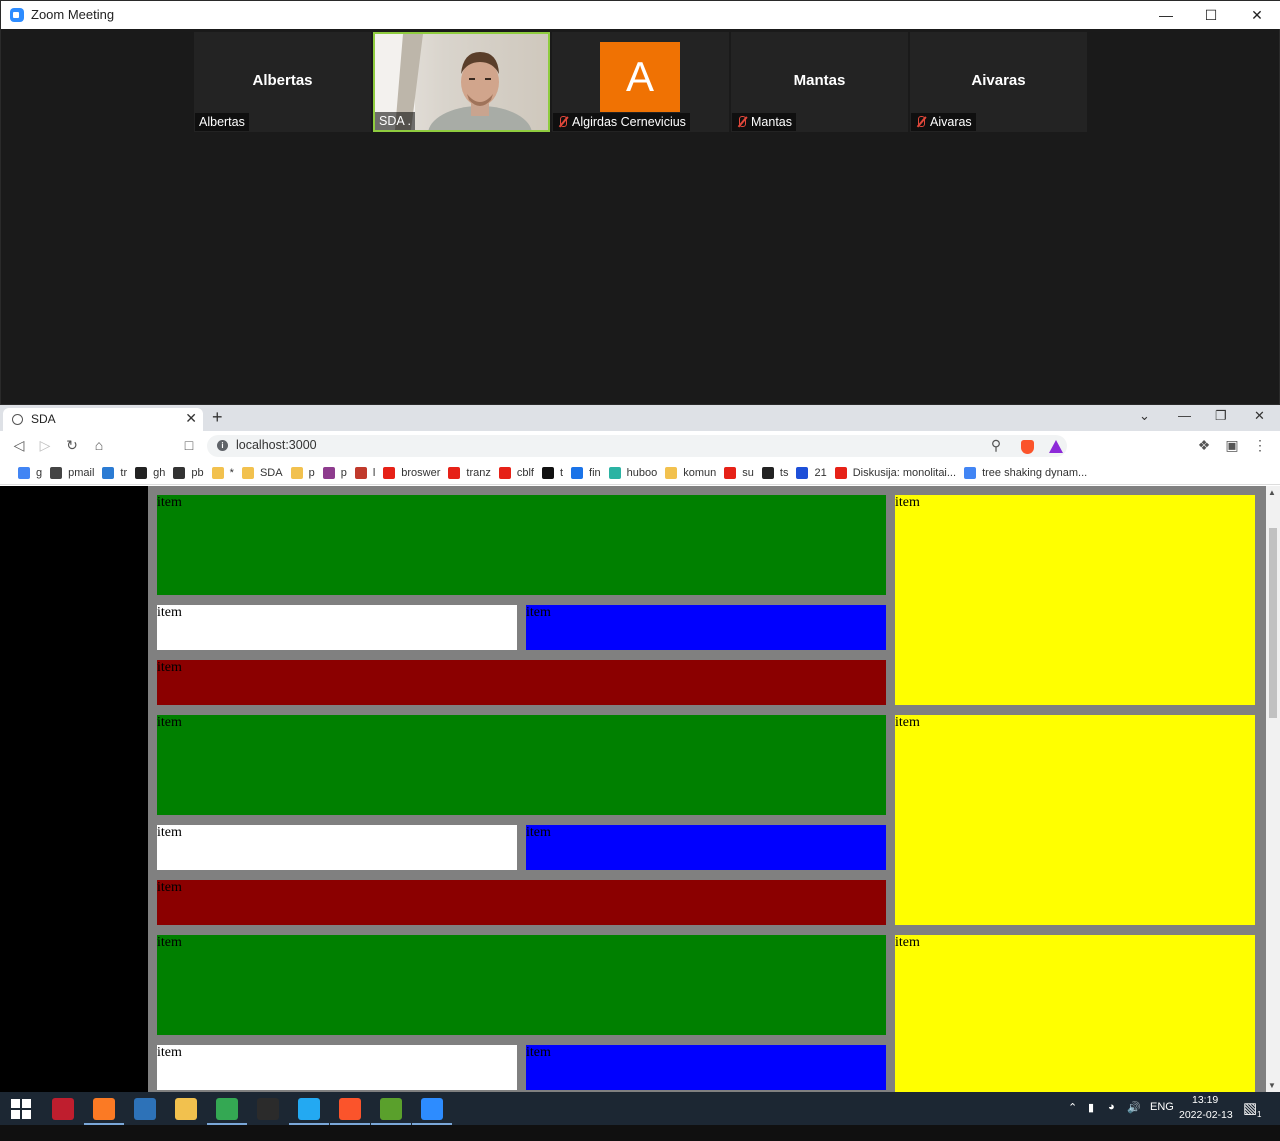 The width and height of the screenshot is (1280, 1141). Describe the element at coordinates (222, 122) in the screenshot. I see `participant-label-text: Albertas` at that location.